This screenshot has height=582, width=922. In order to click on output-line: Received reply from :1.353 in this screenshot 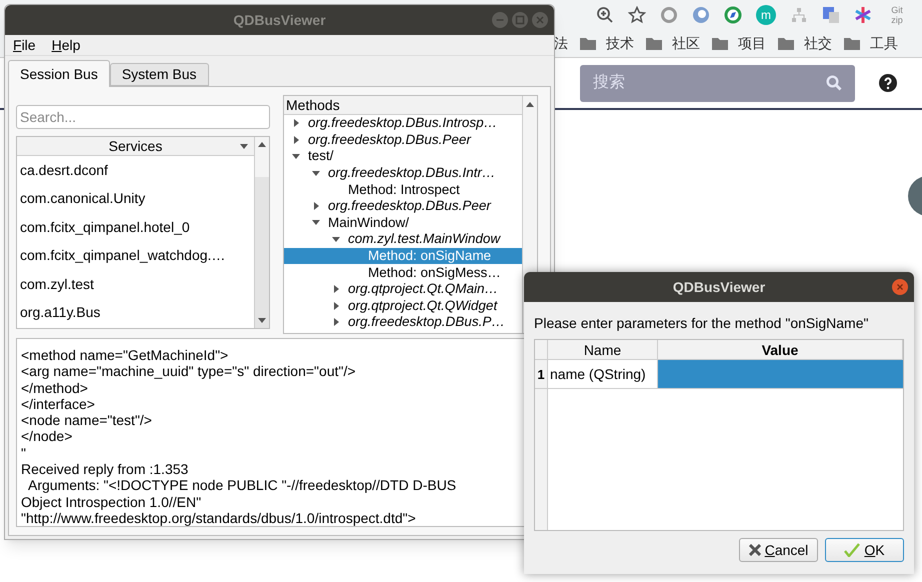, I will do `click(105, 469)`.